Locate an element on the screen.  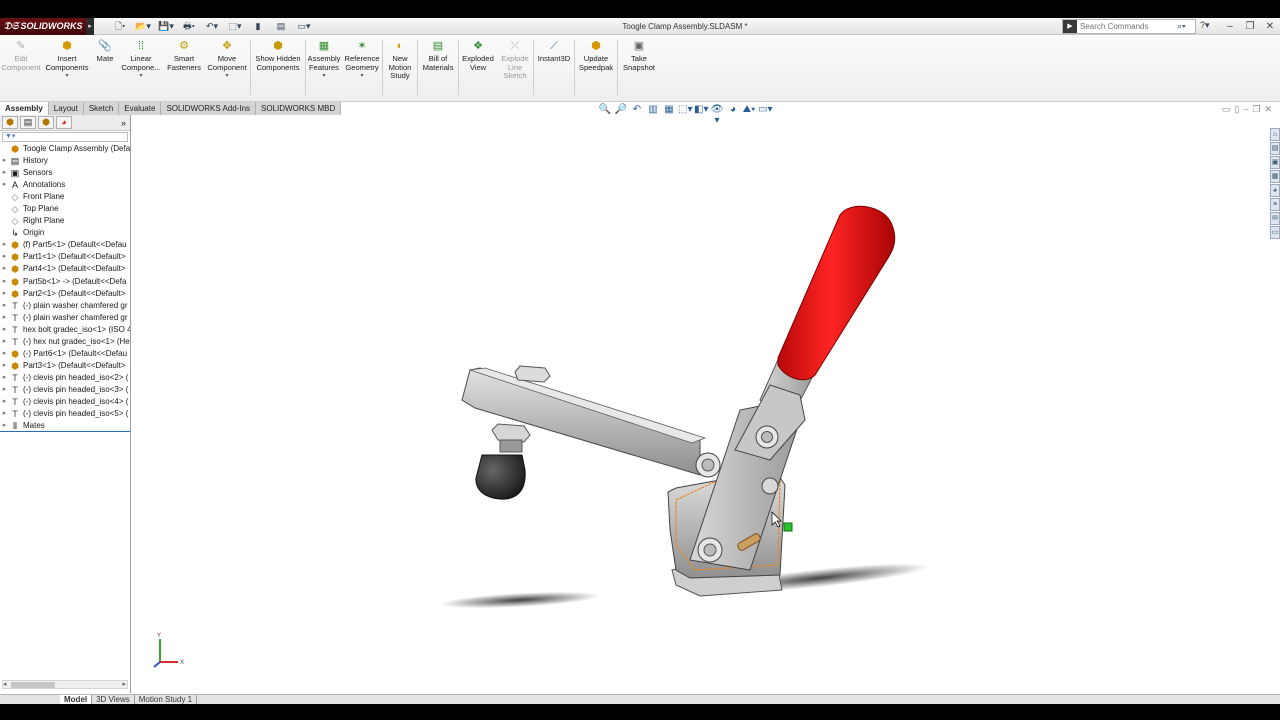
tab-sketch: Sketch is located at coordinates (101, 108).